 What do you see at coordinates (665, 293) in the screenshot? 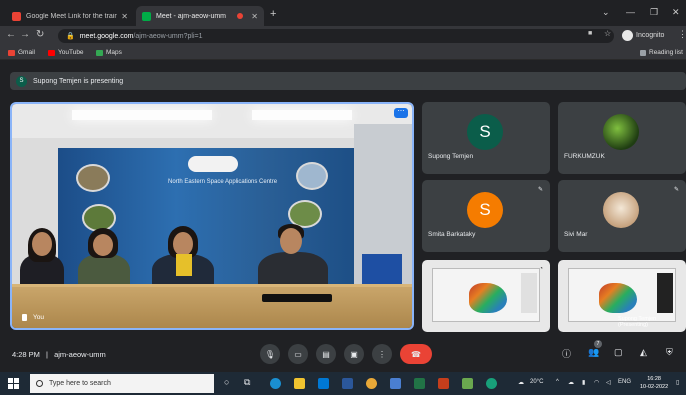
I see `map-side-panel` at bounding box center [665, 293].